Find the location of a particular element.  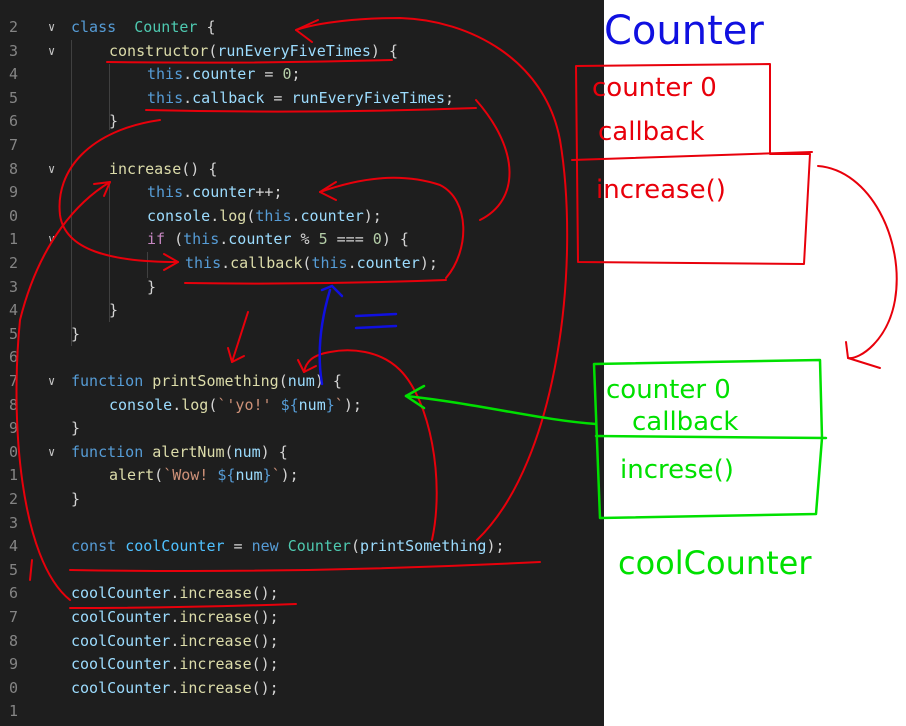

code-token: } is located at coordinates (76, 499).